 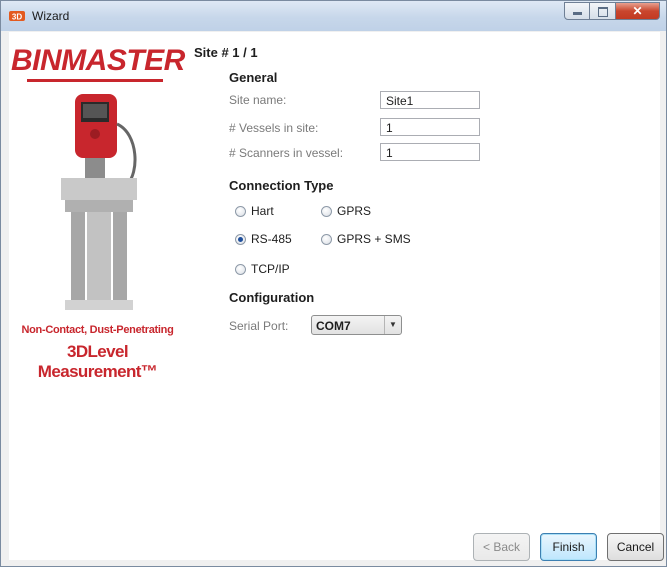 What do you see at coordinates (286, 153) in the screenshot?
I see `scanners-label: # Scanners in vessel:` at bounding box center [286, 153].